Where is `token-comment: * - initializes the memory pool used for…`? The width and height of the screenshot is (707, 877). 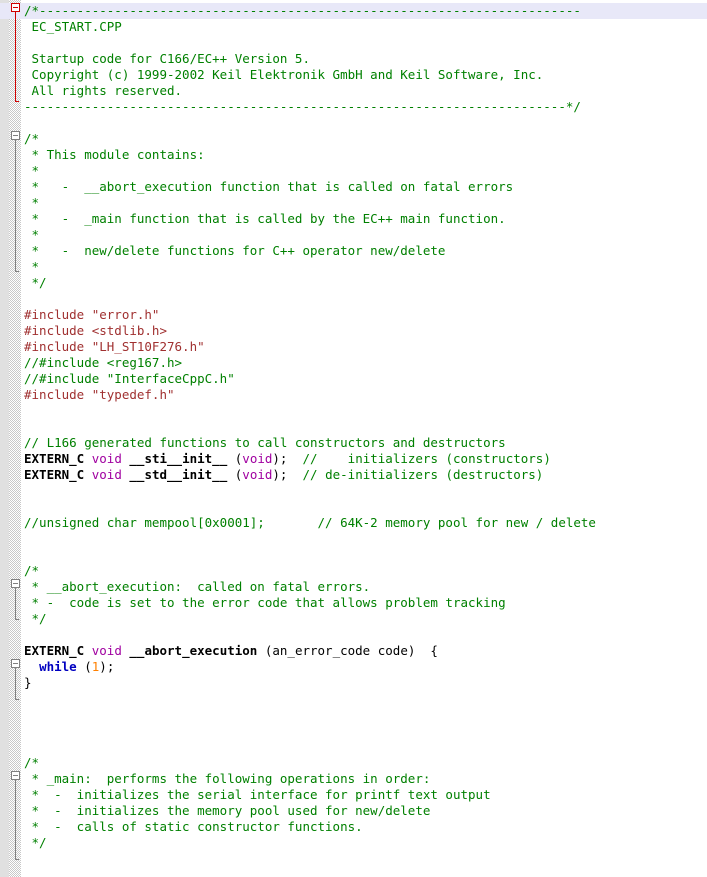 token-comment: * - initializes the memory pool used for… is located at coordinates (227, 810).